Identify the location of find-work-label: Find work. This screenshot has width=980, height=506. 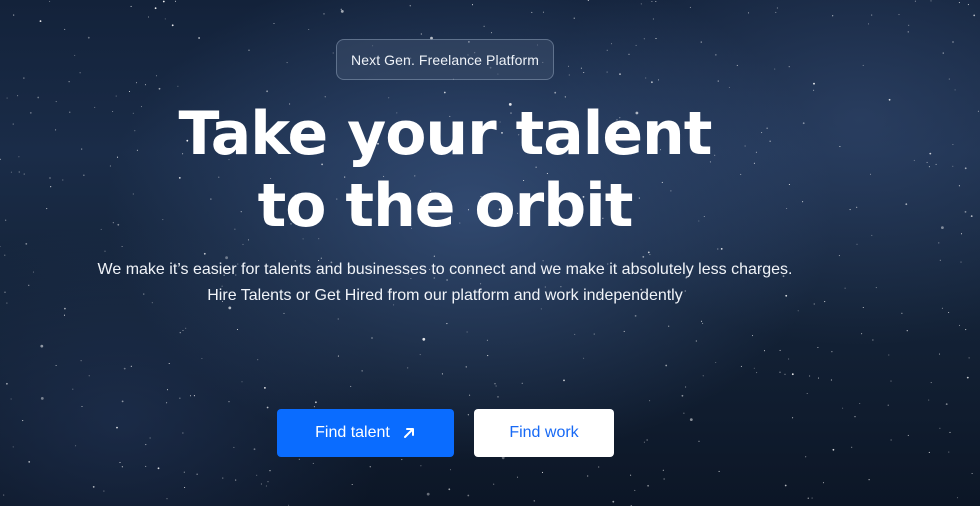
(544, 432).